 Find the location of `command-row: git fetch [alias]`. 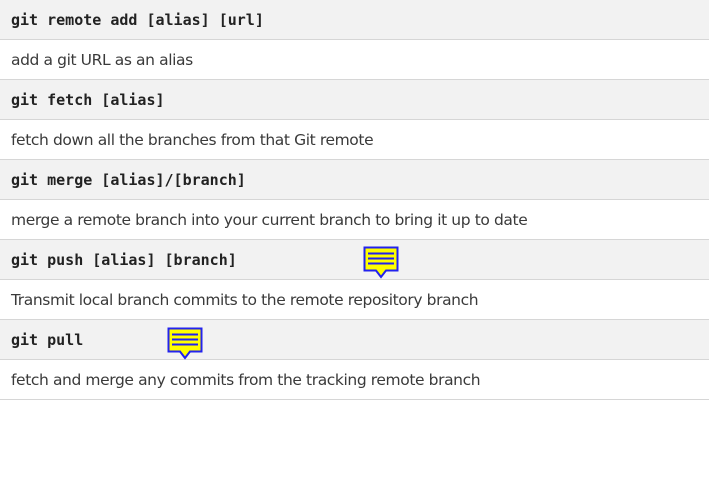

command-row: git fetch [alias] is located at coordinates (354, 100).